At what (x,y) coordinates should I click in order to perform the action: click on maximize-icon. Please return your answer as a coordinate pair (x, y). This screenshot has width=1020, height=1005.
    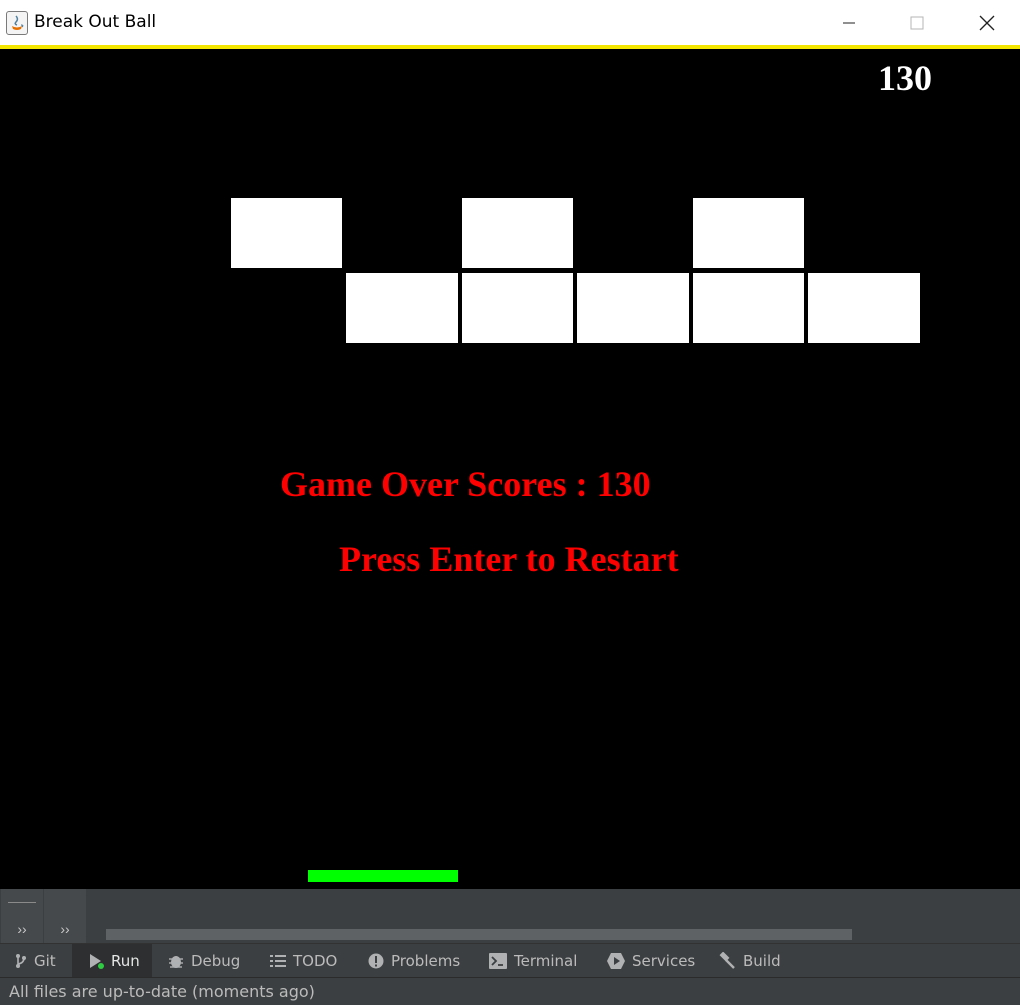
    Looking at the image, I should click on (917, 22).